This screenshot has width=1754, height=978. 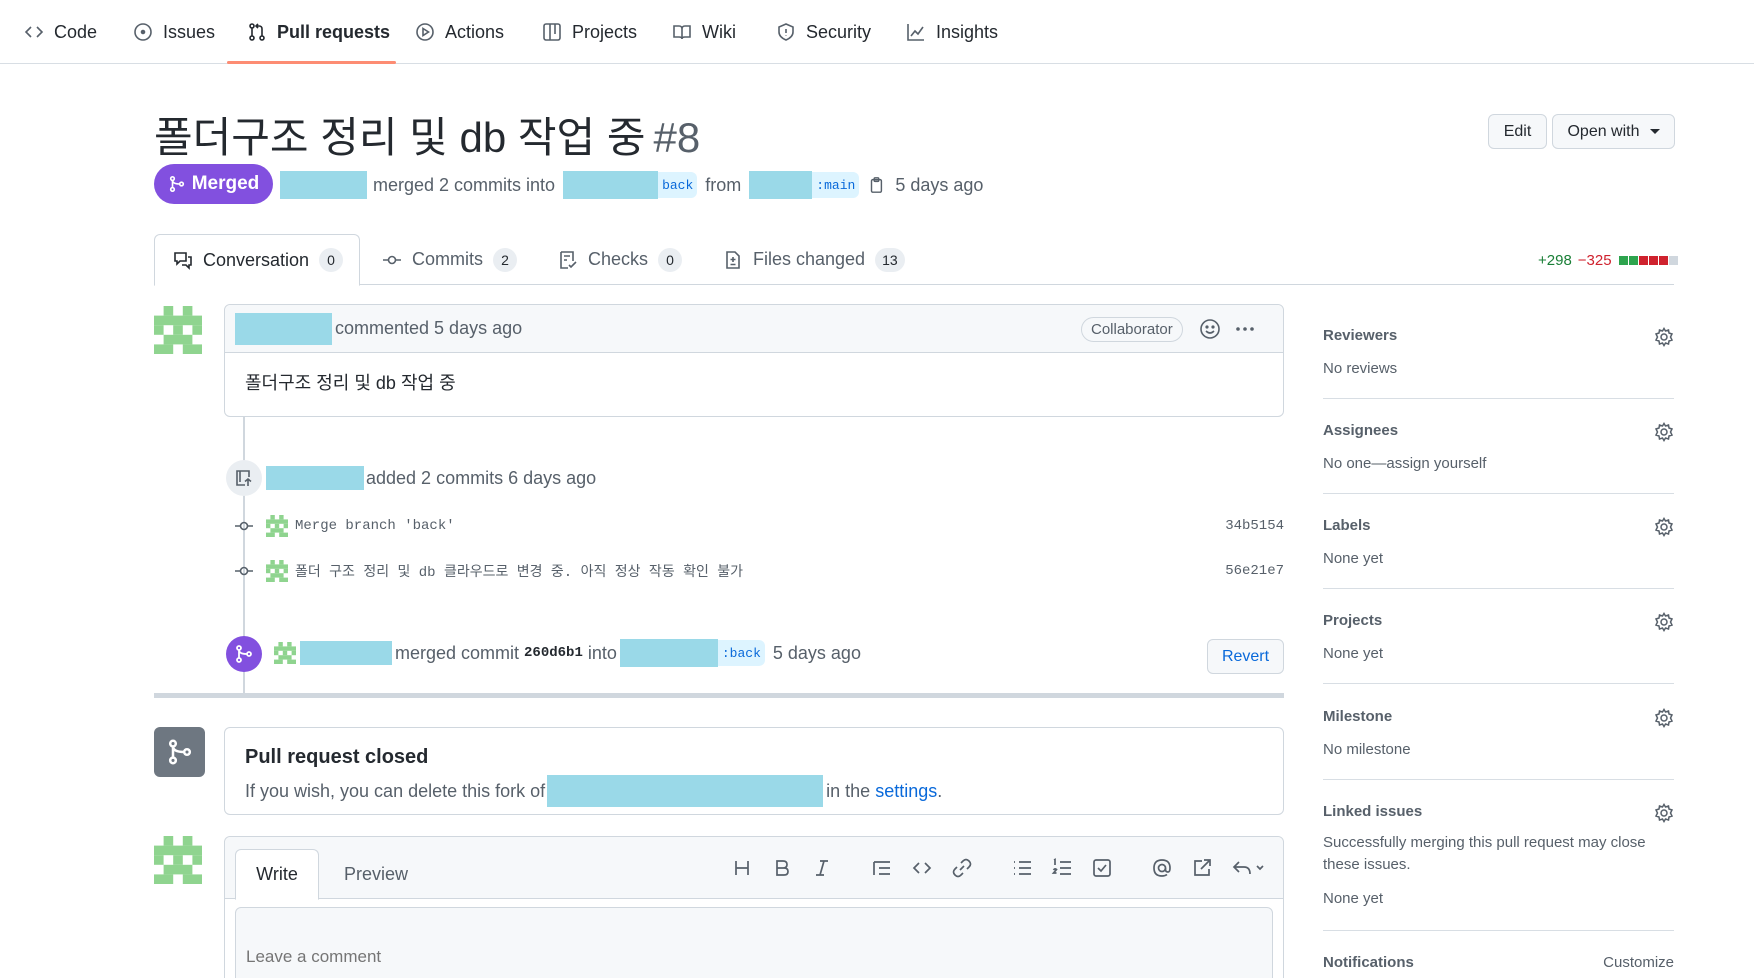 I want to click on commenter-redacted, so click(x=283, y=328).